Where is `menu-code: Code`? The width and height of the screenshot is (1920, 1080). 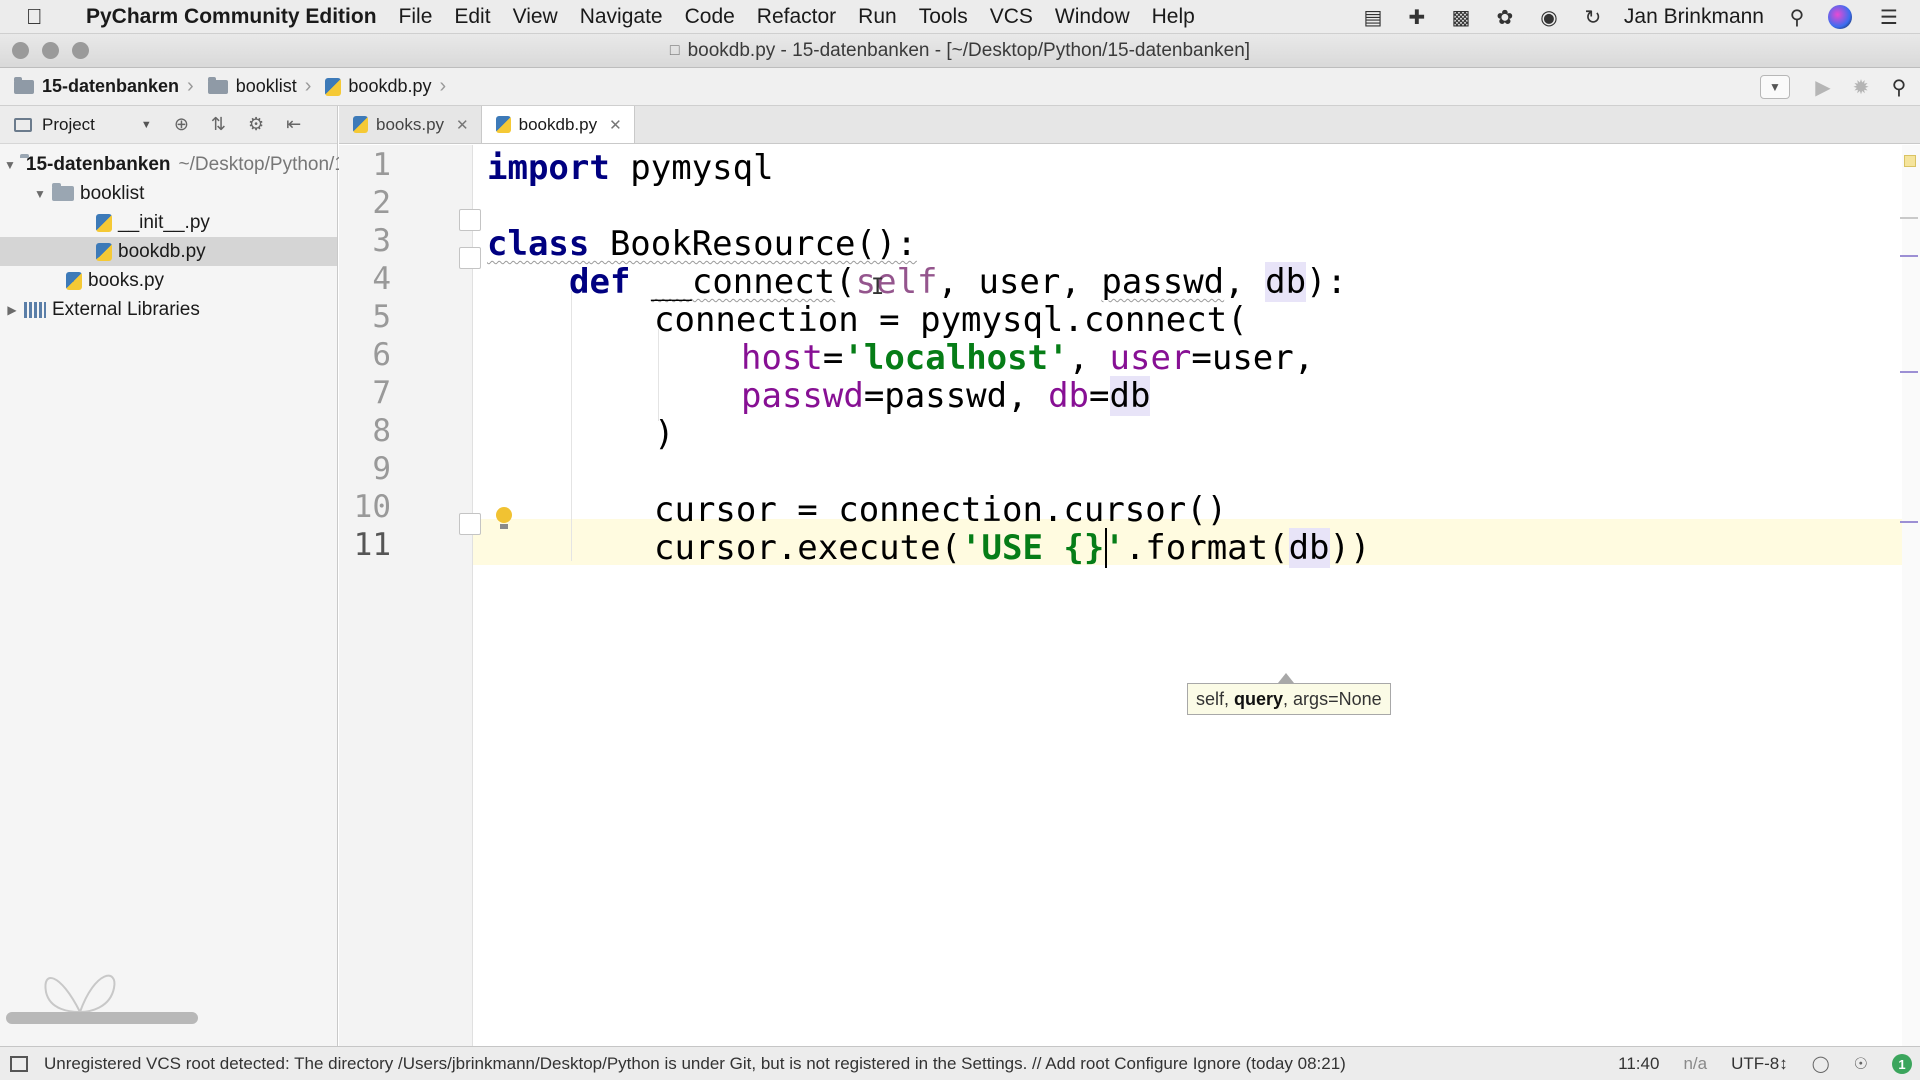
menu-code: Code is located at coordinates (710, 17).